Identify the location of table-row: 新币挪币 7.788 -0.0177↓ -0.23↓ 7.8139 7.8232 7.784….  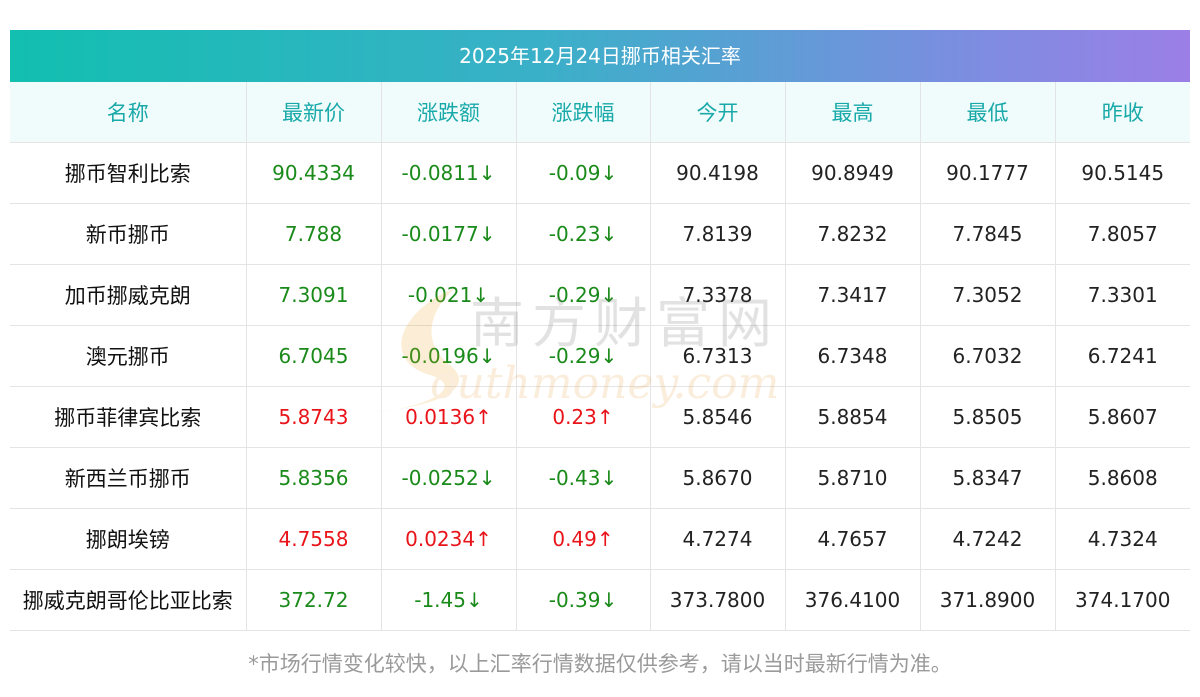
(600, 234).